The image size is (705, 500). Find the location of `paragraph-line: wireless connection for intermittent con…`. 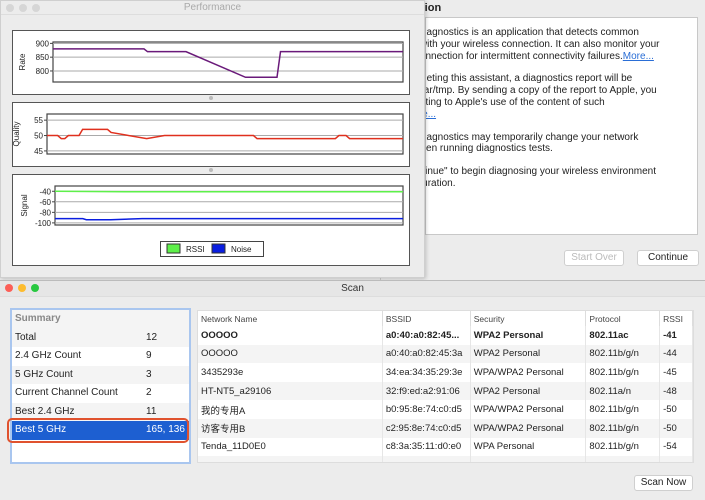

paragraph-line: wireless connection for intermittent con… is located at coordinates (524, 56).